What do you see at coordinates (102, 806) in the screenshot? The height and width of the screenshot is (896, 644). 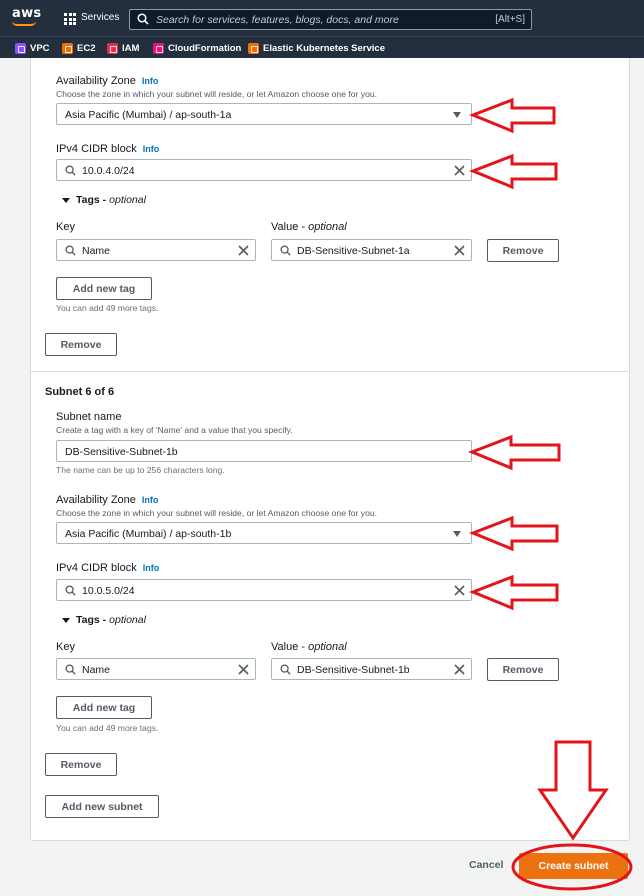 I see `add-new-subnet-button: Add new subnet` at bounding box center [102, 806].